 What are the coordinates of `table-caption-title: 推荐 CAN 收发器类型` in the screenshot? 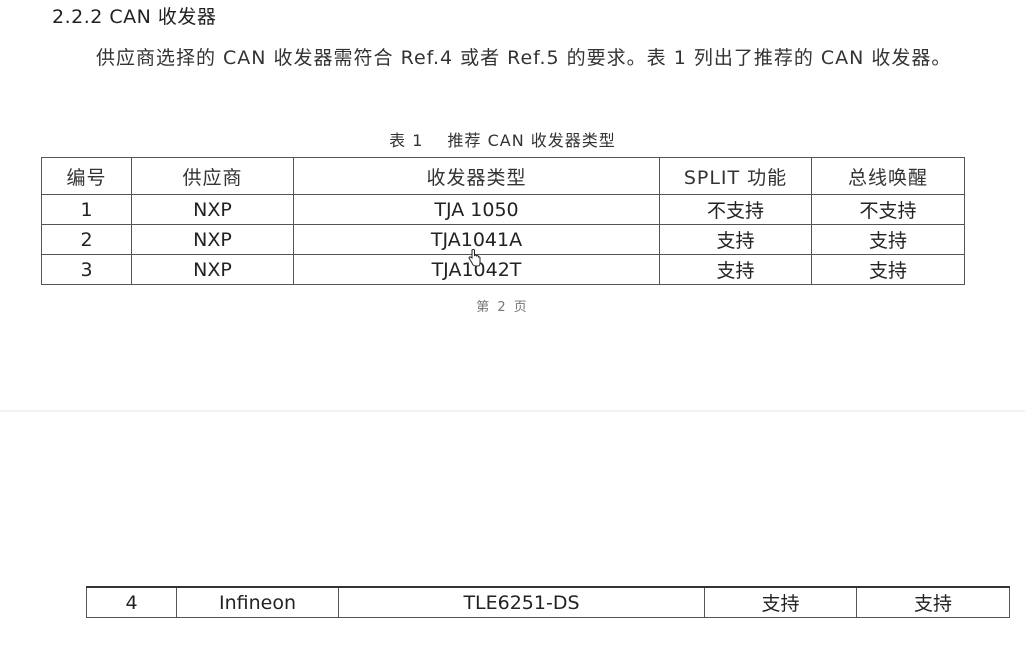 It's located at (531, 140).